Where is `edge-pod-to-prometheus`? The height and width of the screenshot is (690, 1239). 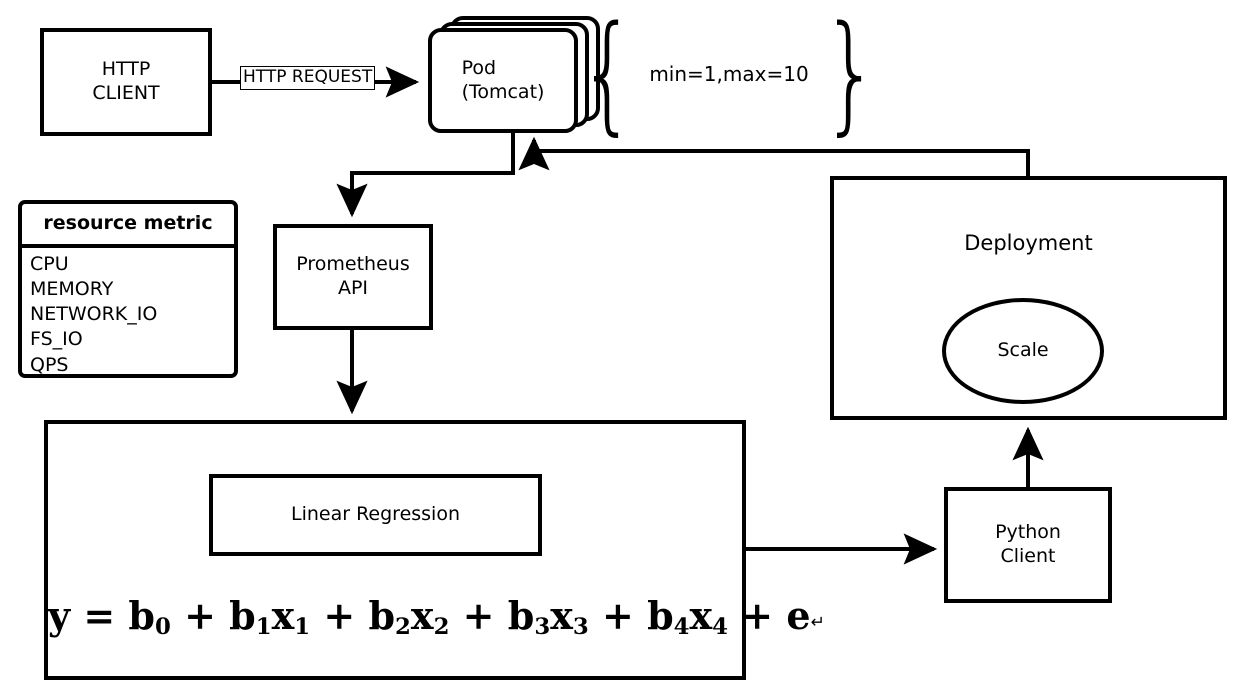 edge-pod-to-prometheus is located at coordinates (425, 175).